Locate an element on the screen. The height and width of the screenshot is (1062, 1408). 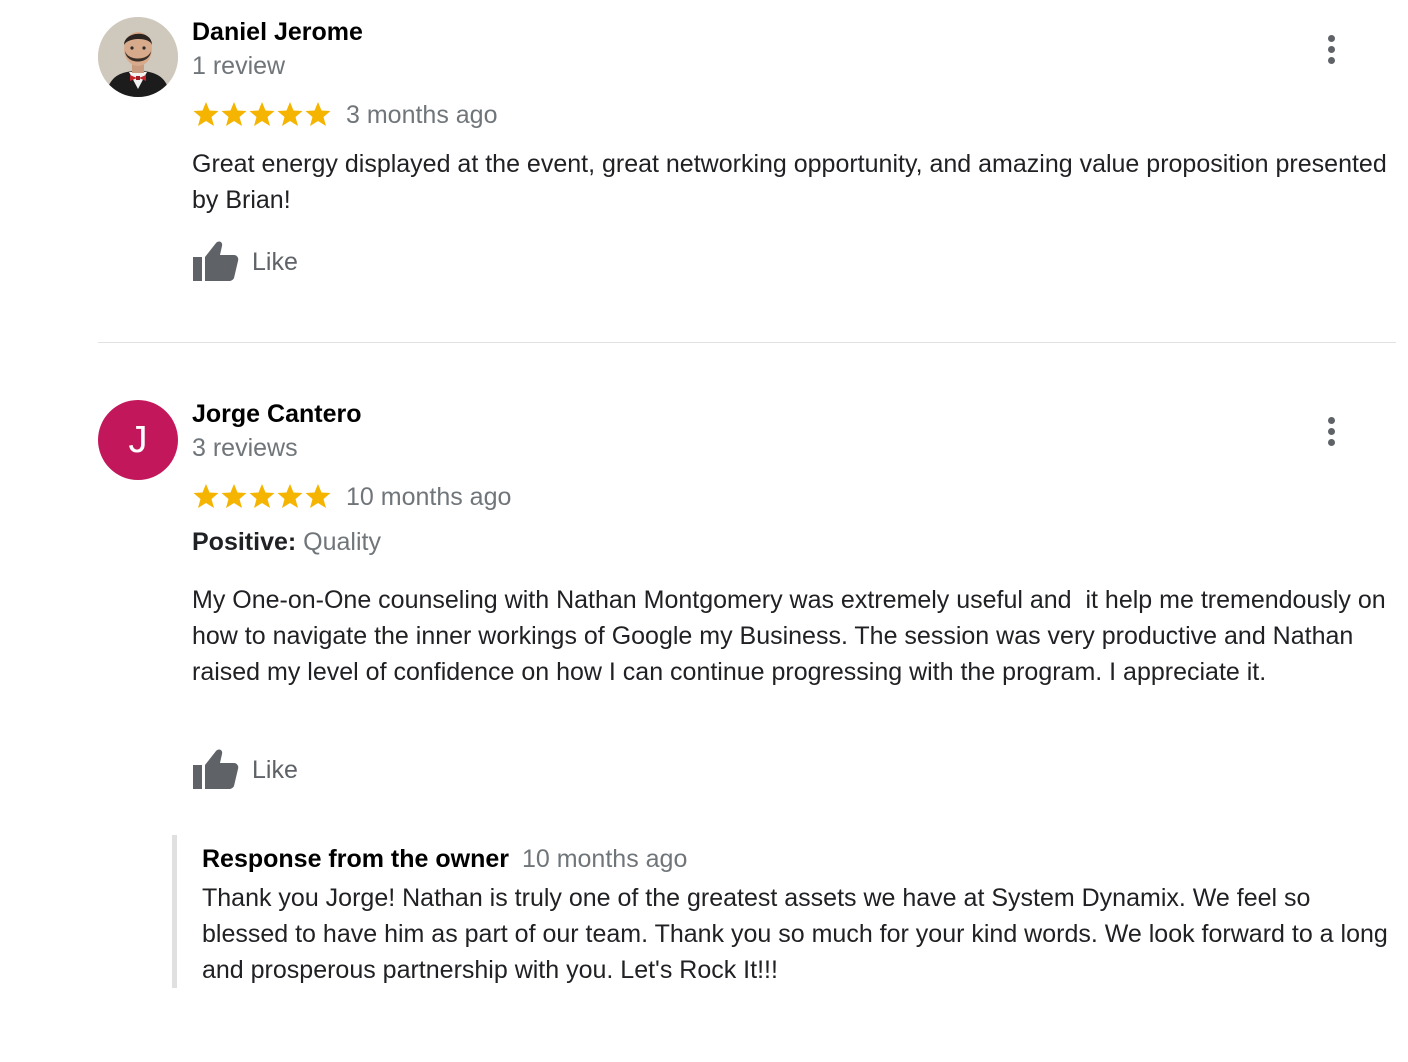
reviewer-name: Jorge Cantero is located at coordinates (276, 414).